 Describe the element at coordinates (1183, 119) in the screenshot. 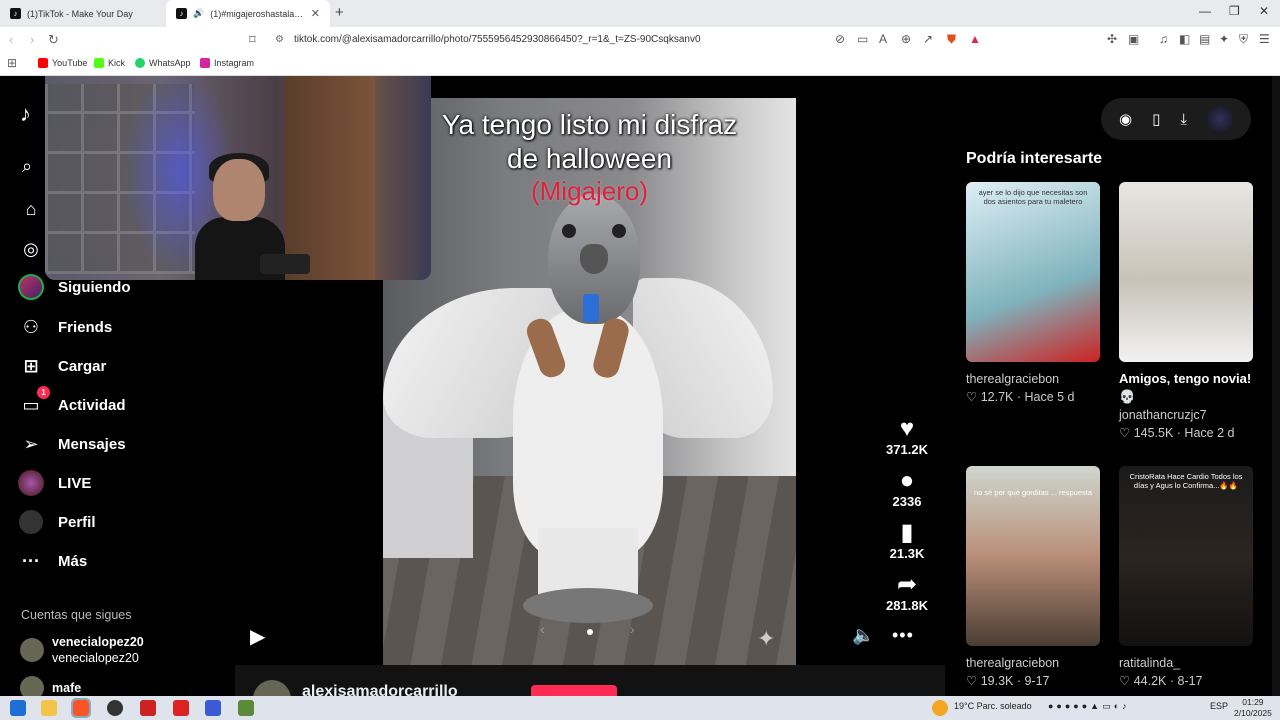

I see `download-icon: ⤓` at that location.